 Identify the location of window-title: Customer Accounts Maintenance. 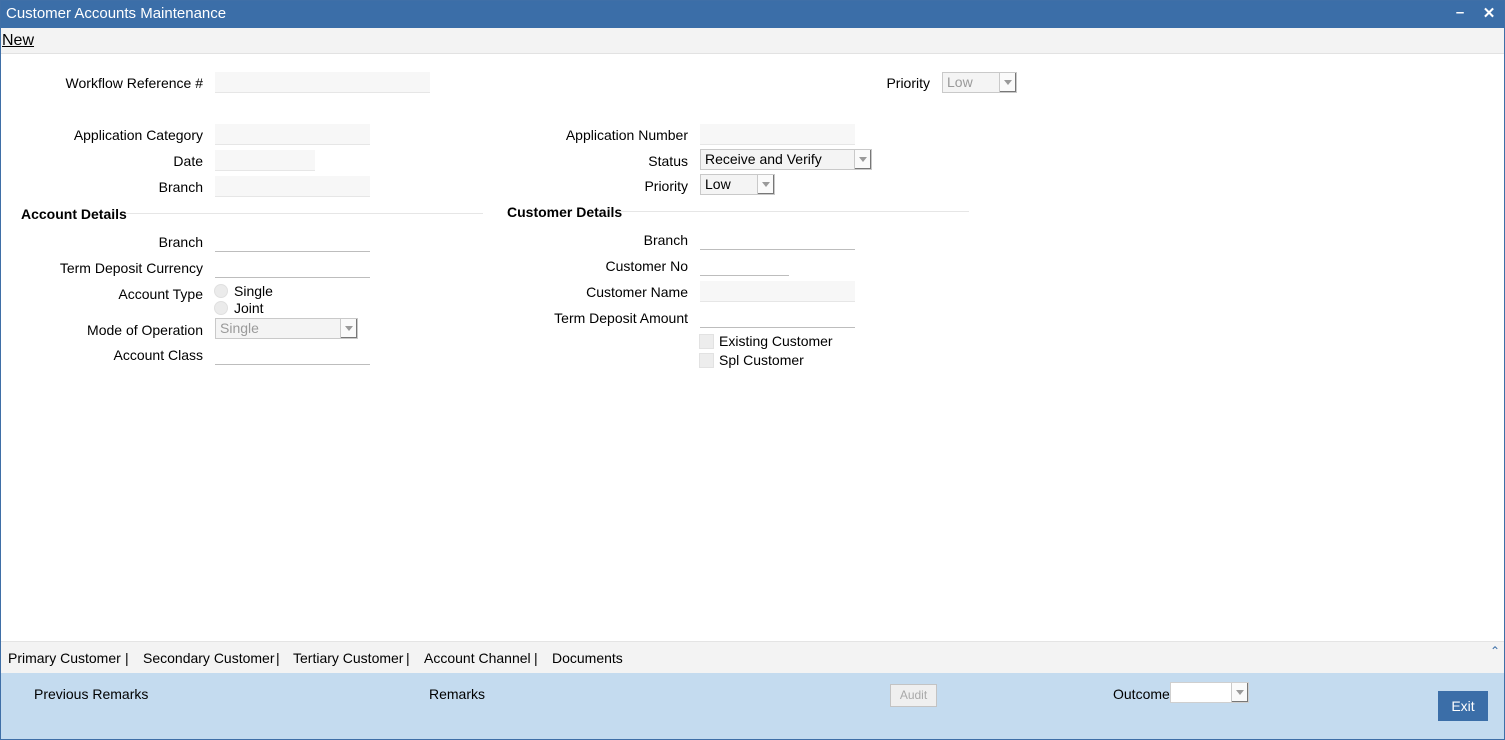
(116, 13).